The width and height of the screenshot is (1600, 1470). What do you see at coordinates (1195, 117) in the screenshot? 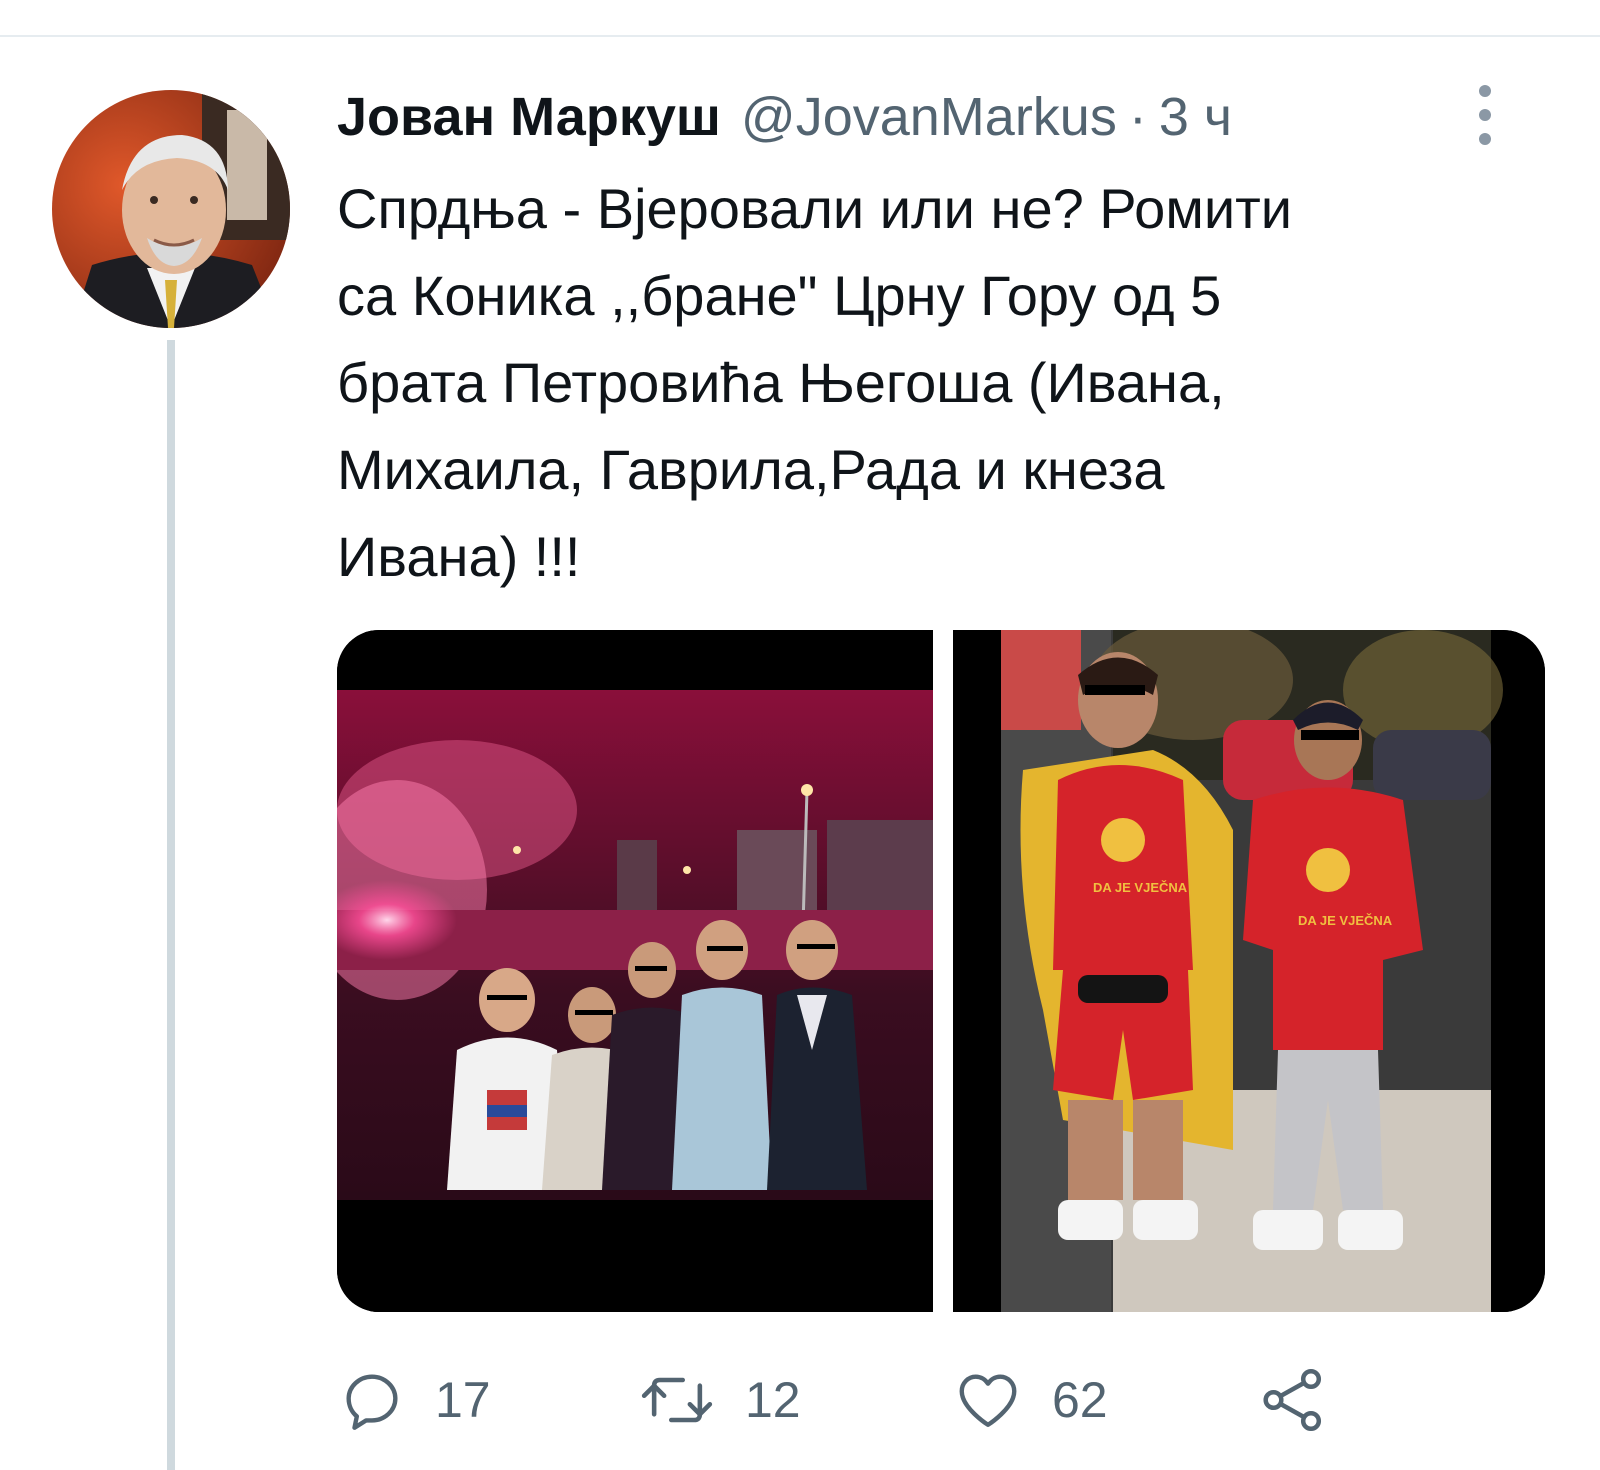
I see `timestamp: 3 ч` at bounding box center [1195, 117].